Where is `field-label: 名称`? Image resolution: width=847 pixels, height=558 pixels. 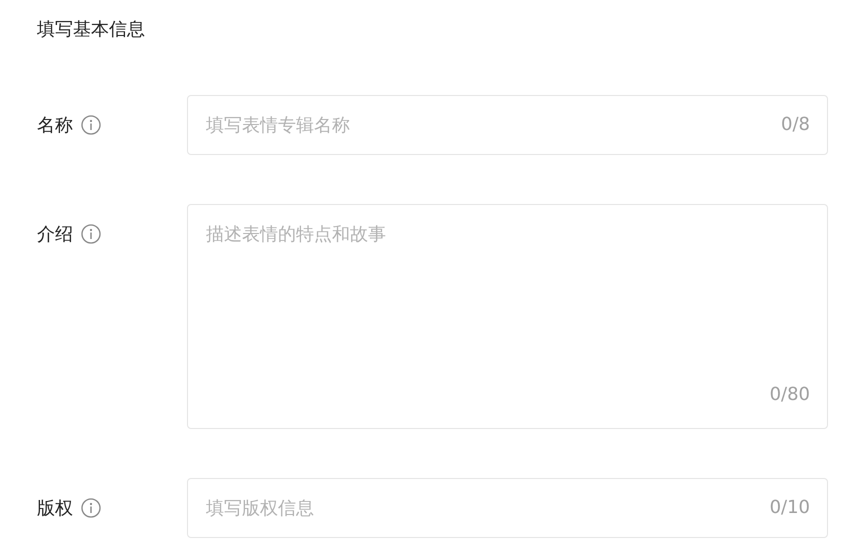 field-label: 名称 is located at coordinates (55, 125).